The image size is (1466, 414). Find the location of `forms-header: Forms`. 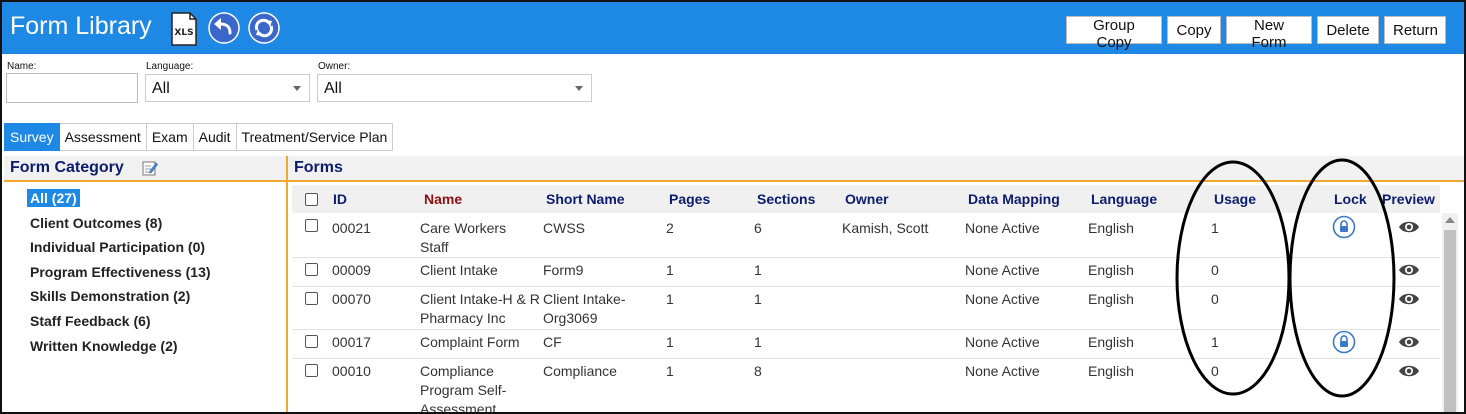

forms-header: Forms is located at coordinates (876, 169).